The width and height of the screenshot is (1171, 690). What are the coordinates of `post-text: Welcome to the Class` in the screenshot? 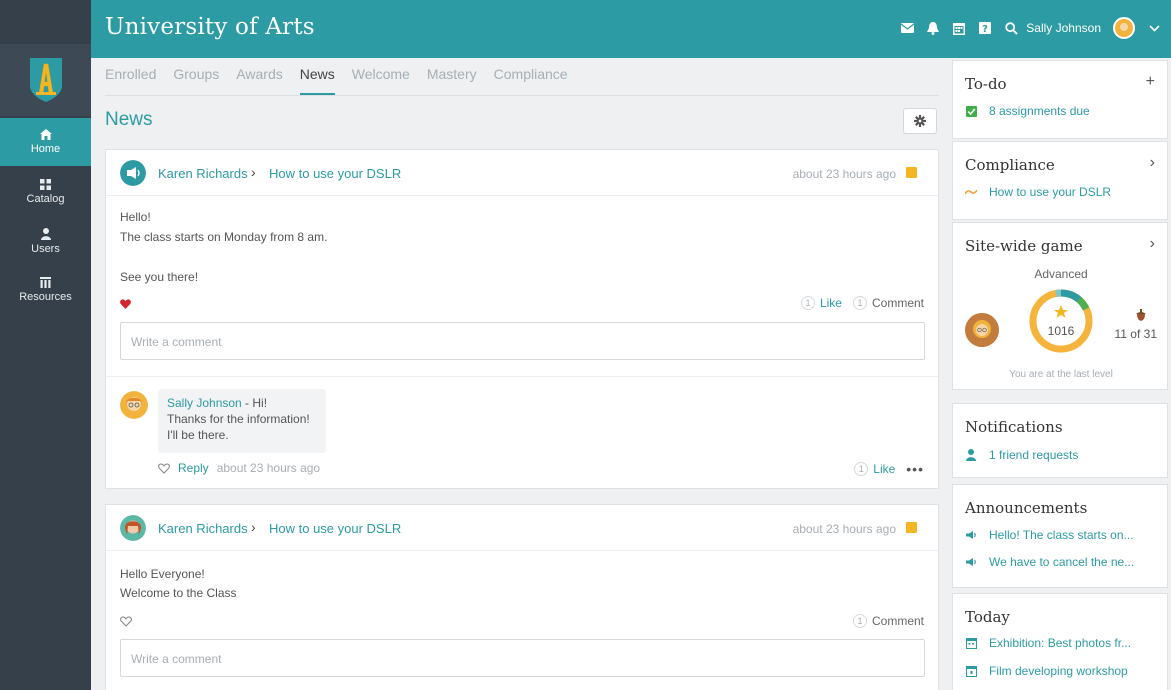 It's located at (178, 593).